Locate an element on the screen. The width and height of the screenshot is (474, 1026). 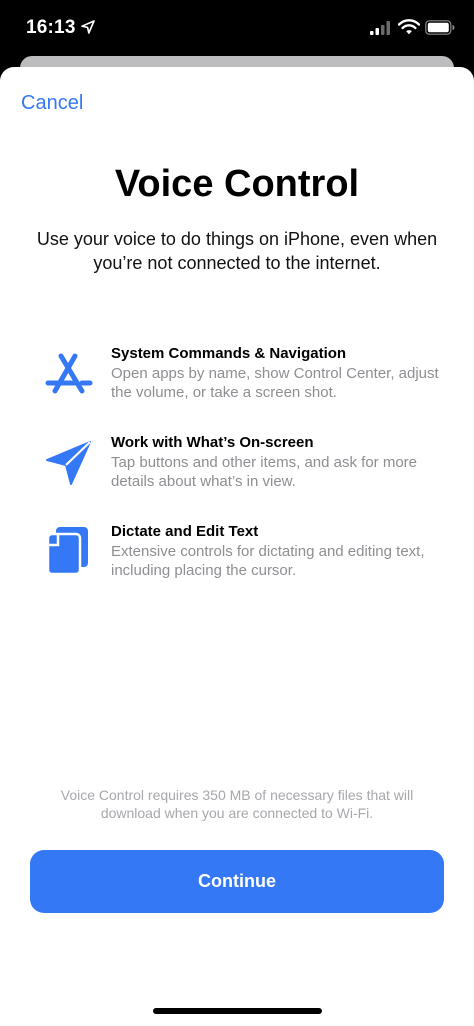
app-store-icon is located at coordinates (69, 373).